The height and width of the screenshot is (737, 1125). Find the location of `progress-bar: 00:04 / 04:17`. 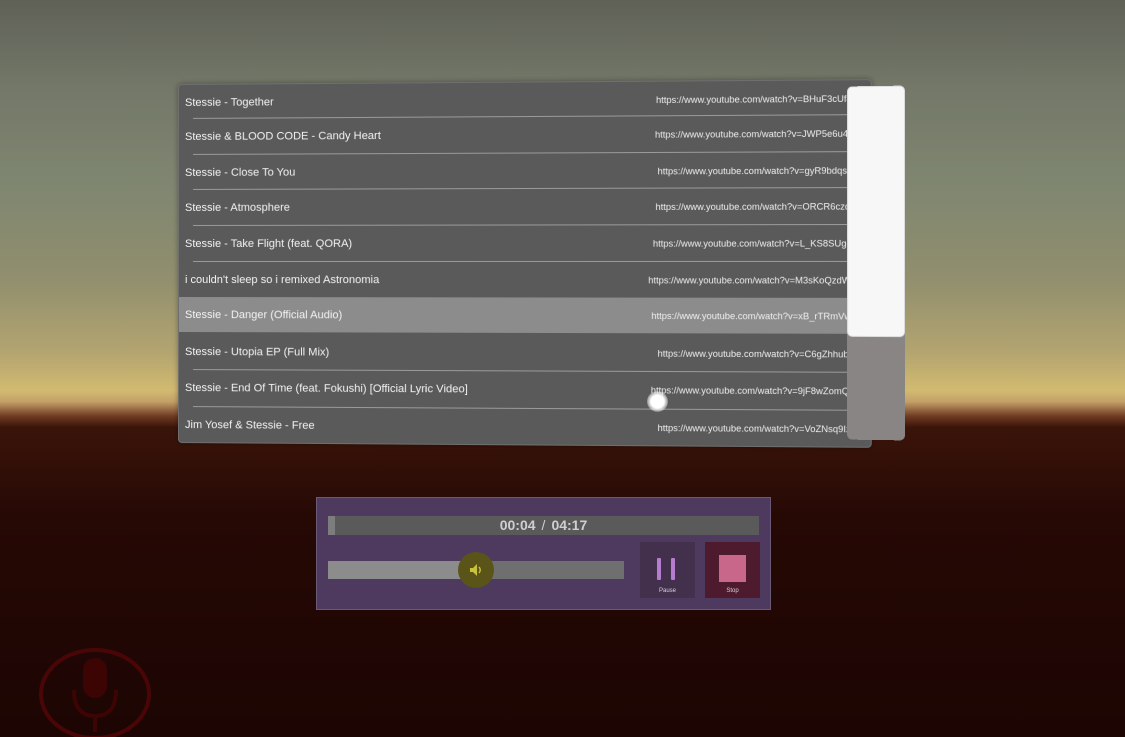

progress-bar: 00:04 / 04:17 is located at coordinates (543, 525).